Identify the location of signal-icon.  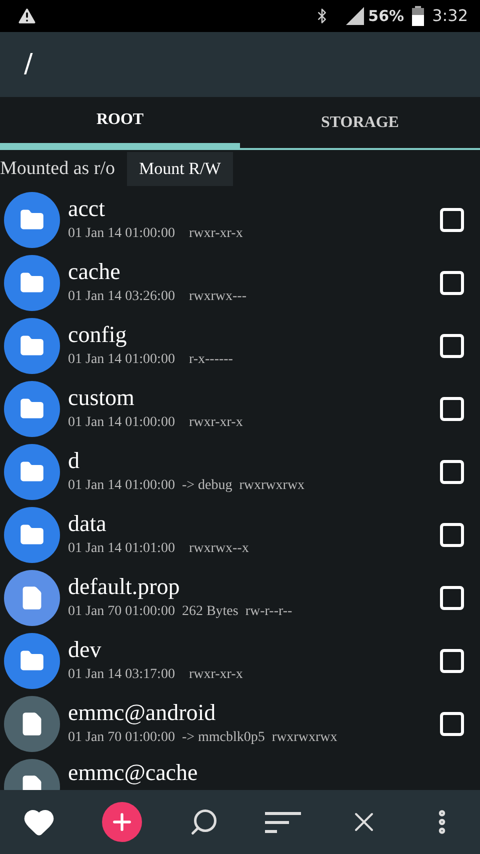
(355, 16).